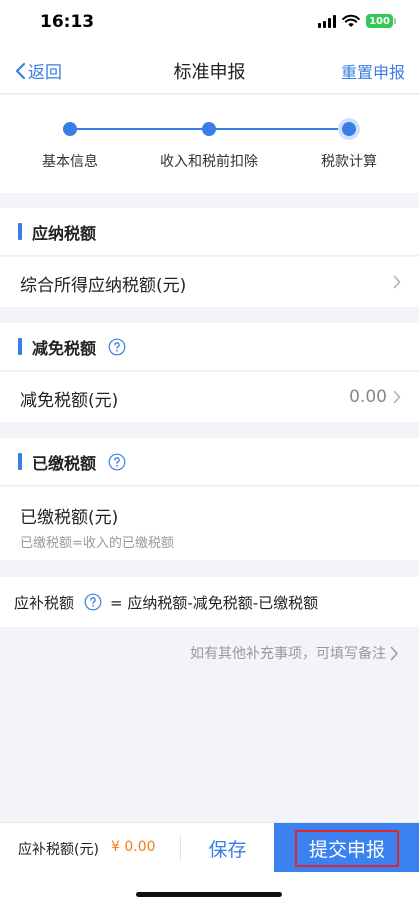 This screenshot has width=419, height=907. I want to click on paid-tax-hint: 已缴税额=收入的已缴税额, so click(97, 543).